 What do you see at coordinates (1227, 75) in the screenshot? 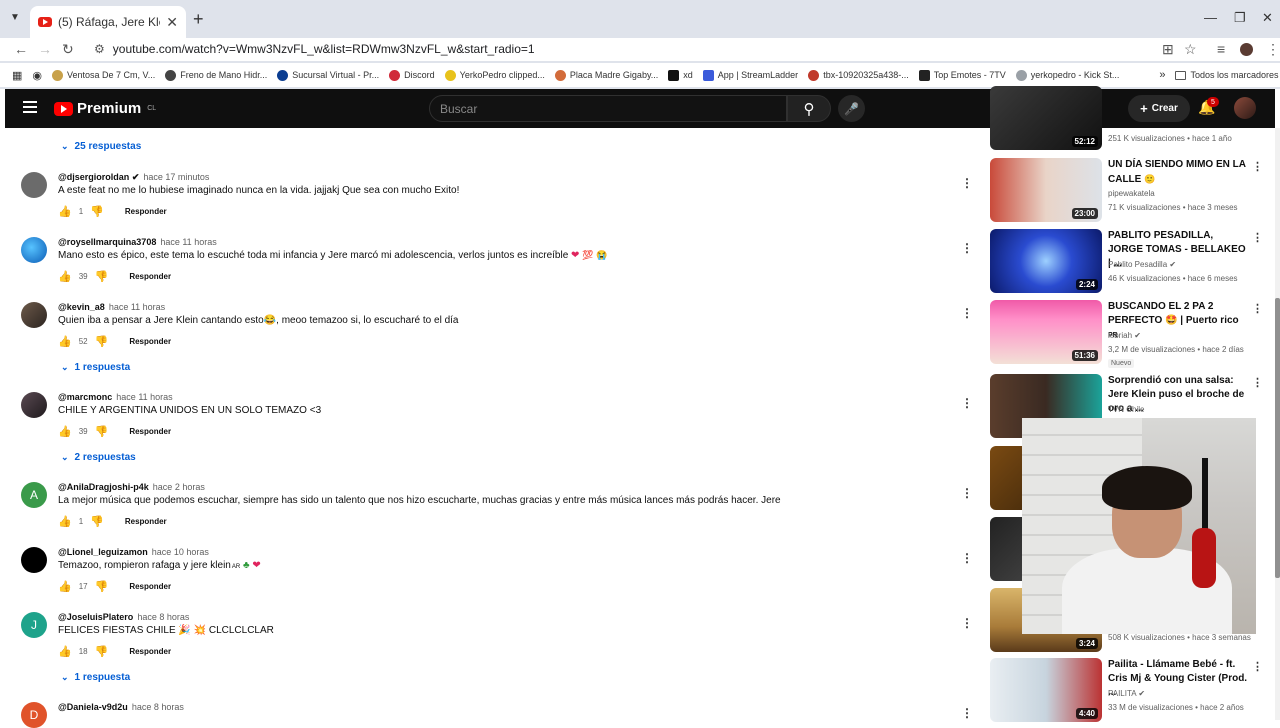
I see `all-bookmarks: Todos los marcadores` at bounding box center [1227, 75].